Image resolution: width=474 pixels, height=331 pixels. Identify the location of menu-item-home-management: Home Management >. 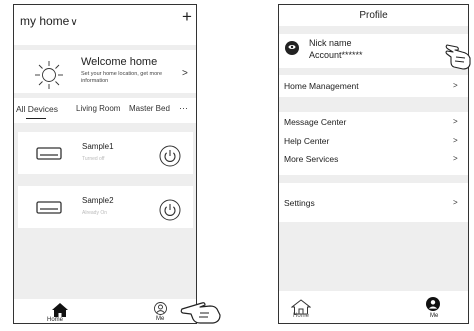
(373, 86).